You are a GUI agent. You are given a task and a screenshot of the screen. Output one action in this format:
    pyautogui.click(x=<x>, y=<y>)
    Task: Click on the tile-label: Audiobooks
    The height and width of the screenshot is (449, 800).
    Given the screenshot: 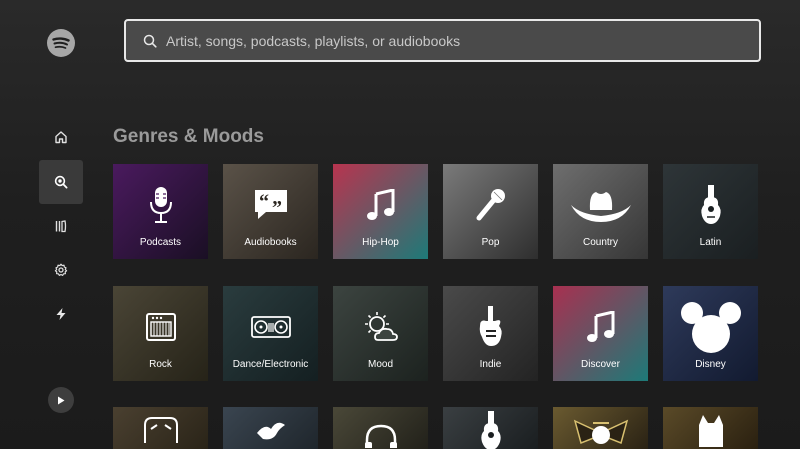 What is the action you would take?
    pyautogui.click(x=270, y=242)
    